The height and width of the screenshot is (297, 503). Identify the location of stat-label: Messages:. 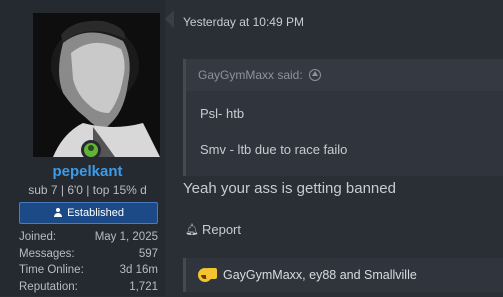
(47, 256).